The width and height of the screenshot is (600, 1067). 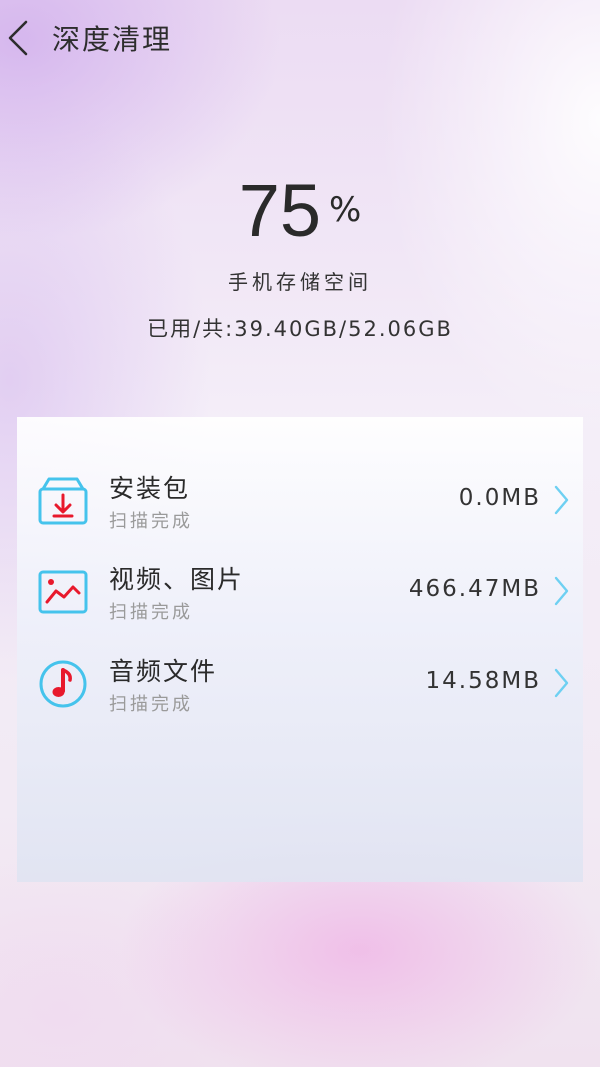 I want to click on item-name: 视频、图片, so click(x=177, y=579).